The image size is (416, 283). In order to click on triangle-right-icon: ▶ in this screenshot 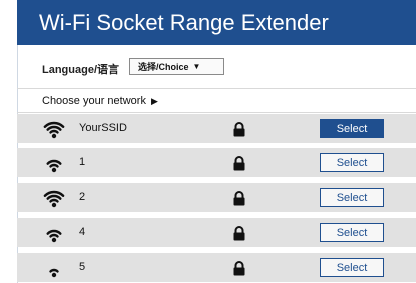, I will do `click(154, 101)`.